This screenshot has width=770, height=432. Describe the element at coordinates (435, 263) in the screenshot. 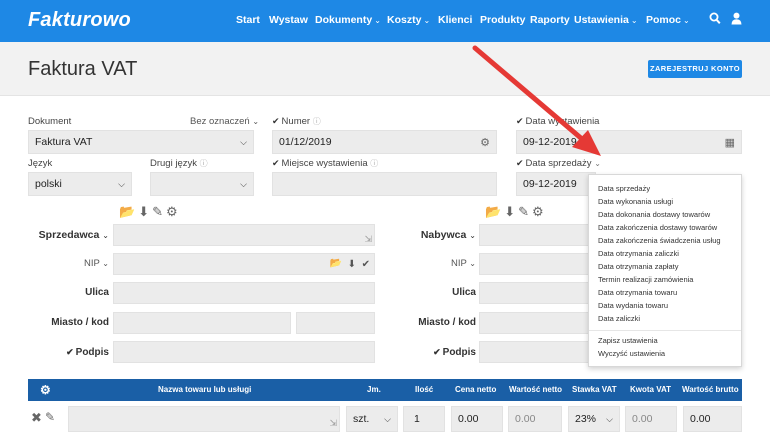

I see `buyer-nip-dropdown: NIP ⌄` at that location.